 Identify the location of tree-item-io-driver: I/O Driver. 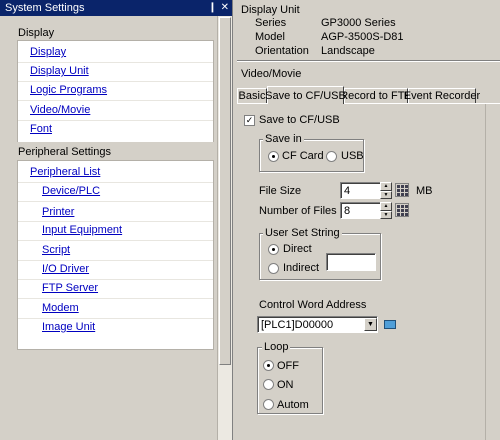
(65, 269).